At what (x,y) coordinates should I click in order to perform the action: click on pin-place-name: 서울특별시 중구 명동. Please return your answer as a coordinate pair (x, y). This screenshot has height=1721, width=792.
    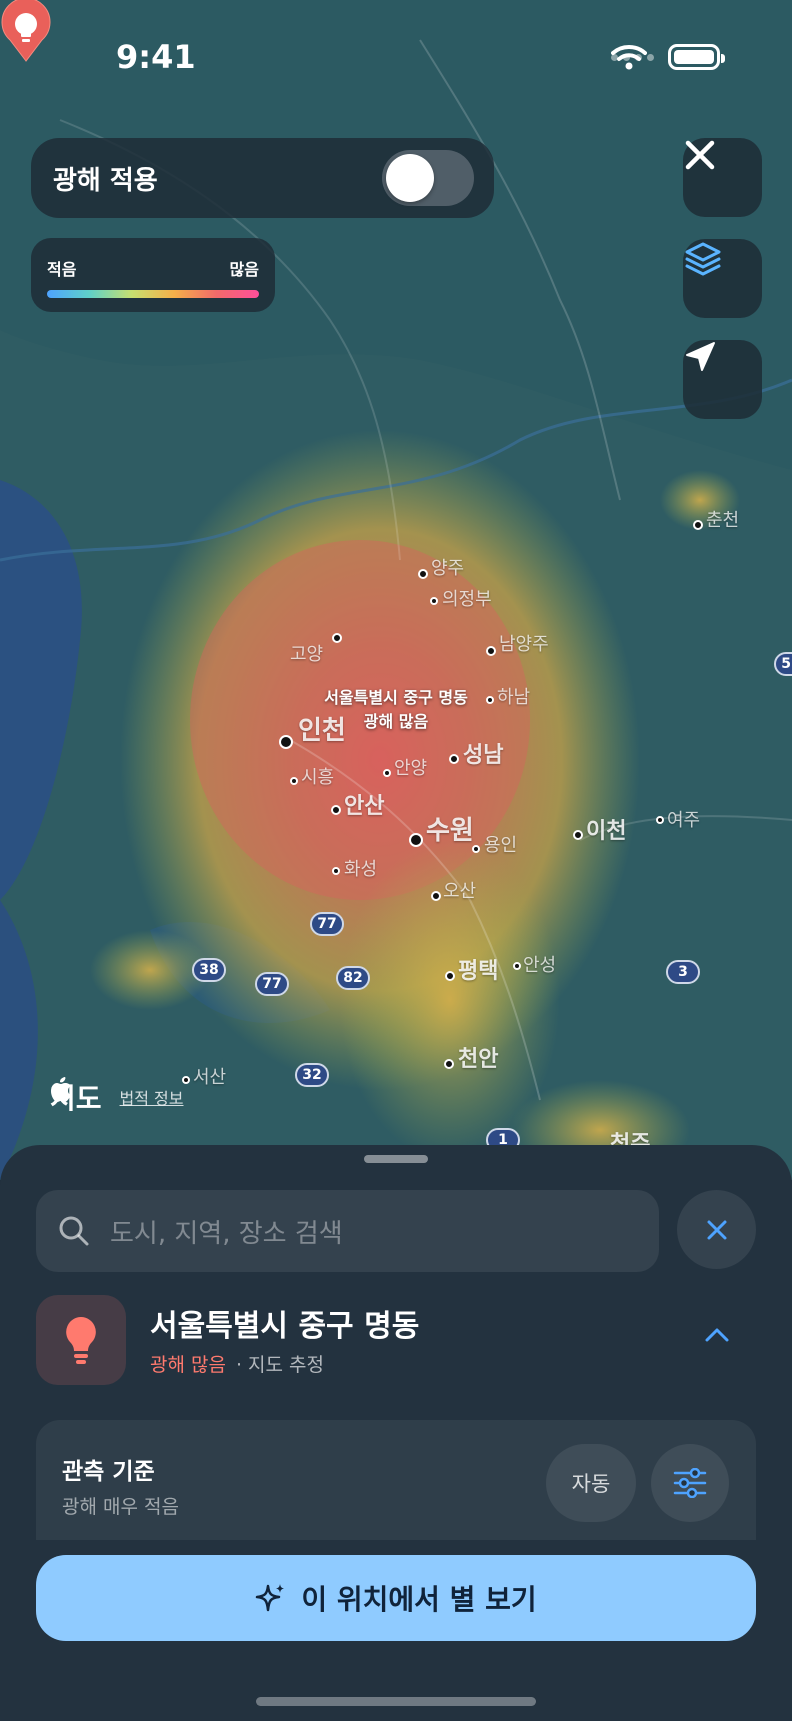
    Looking at the image, I should click on (396, 697).